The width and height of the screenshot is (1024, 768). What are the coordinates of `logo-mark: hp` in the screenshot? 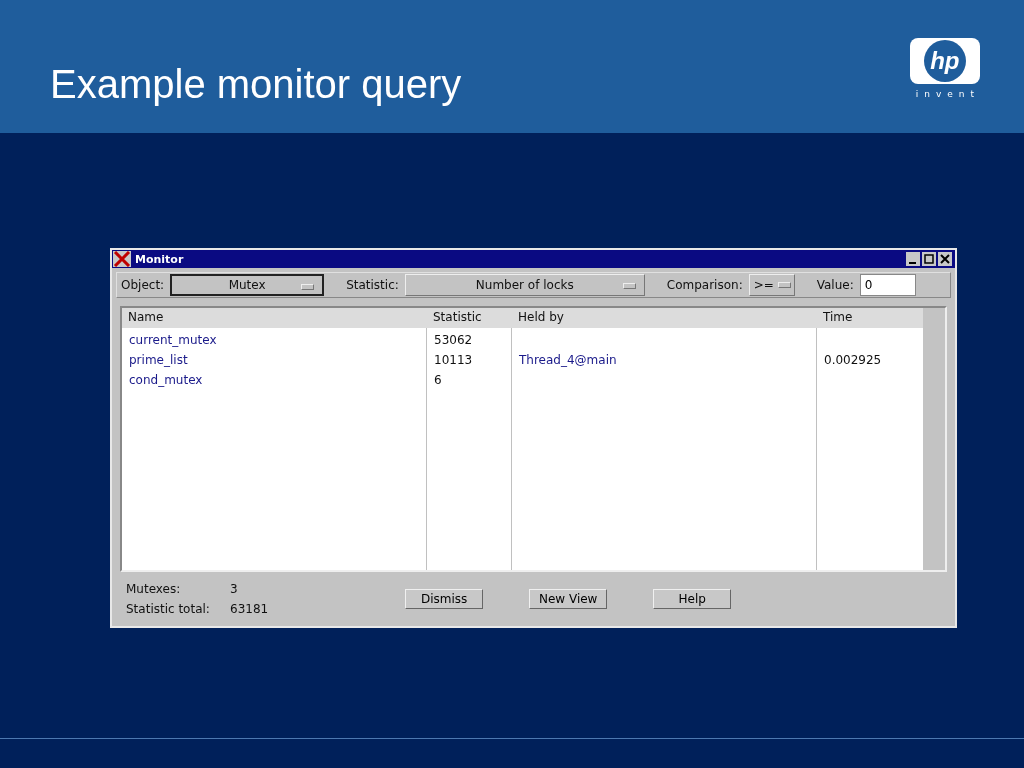 It's located at (944, 61).